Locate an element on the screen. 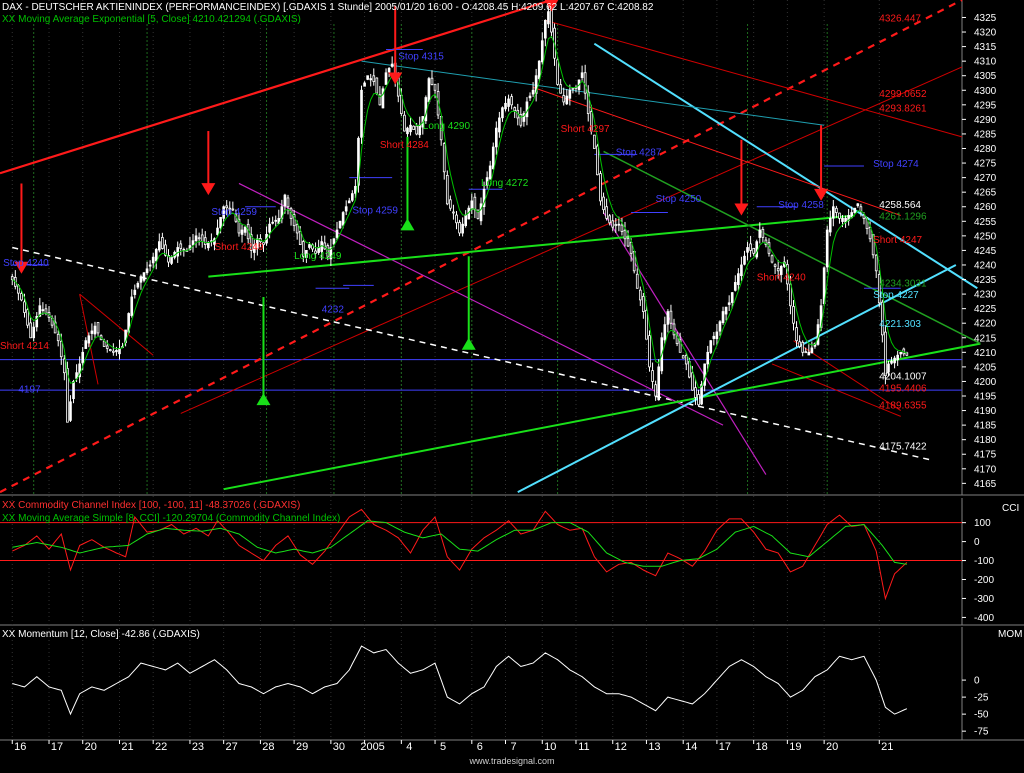 The height and width of the screenshot is (773, 1024). momentum-panel-title: XX Momentum [12, Close] -42.86 (.GDAXIS) is located at coordinates (101, 634).